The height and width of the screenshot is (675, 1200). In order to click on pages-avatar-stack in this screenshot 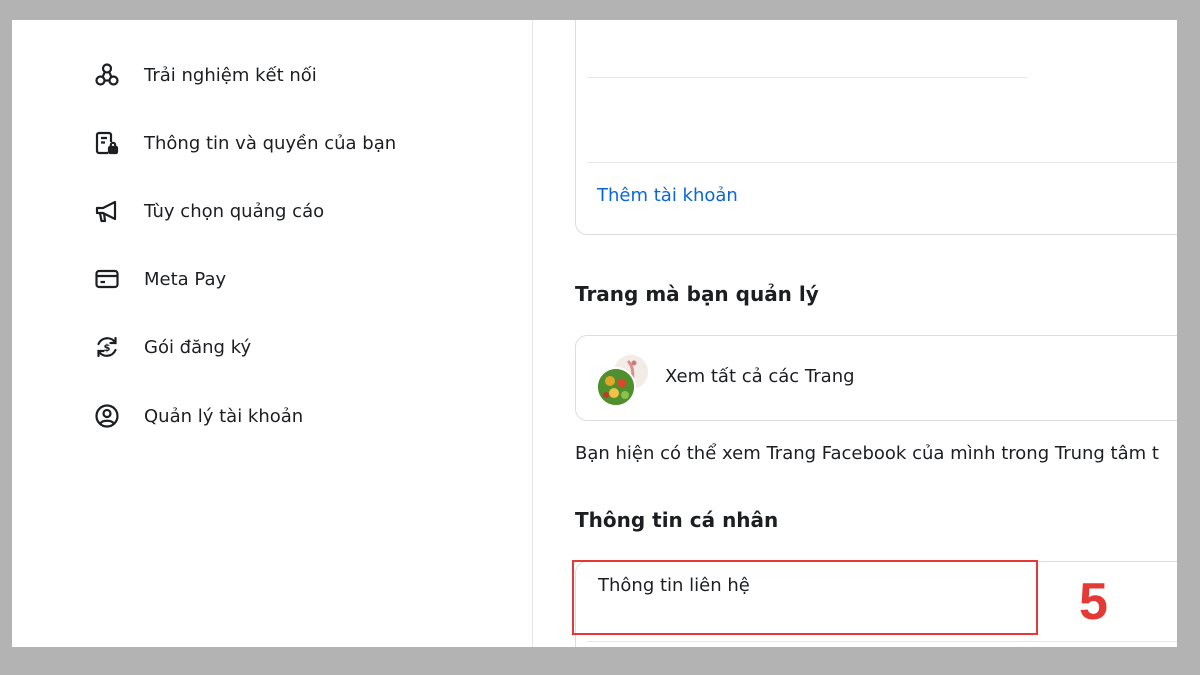, I will do `click(623, 380)`.